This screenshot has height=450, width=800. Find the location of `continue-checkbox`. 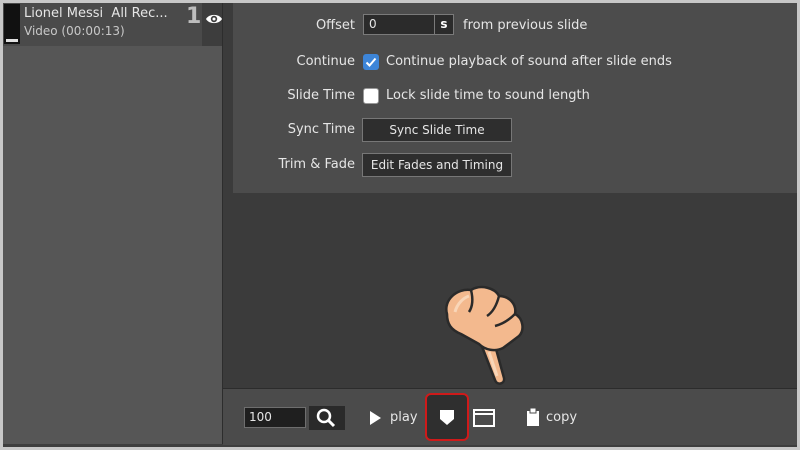

continue-checkbox is located at coordinates (371, 62).